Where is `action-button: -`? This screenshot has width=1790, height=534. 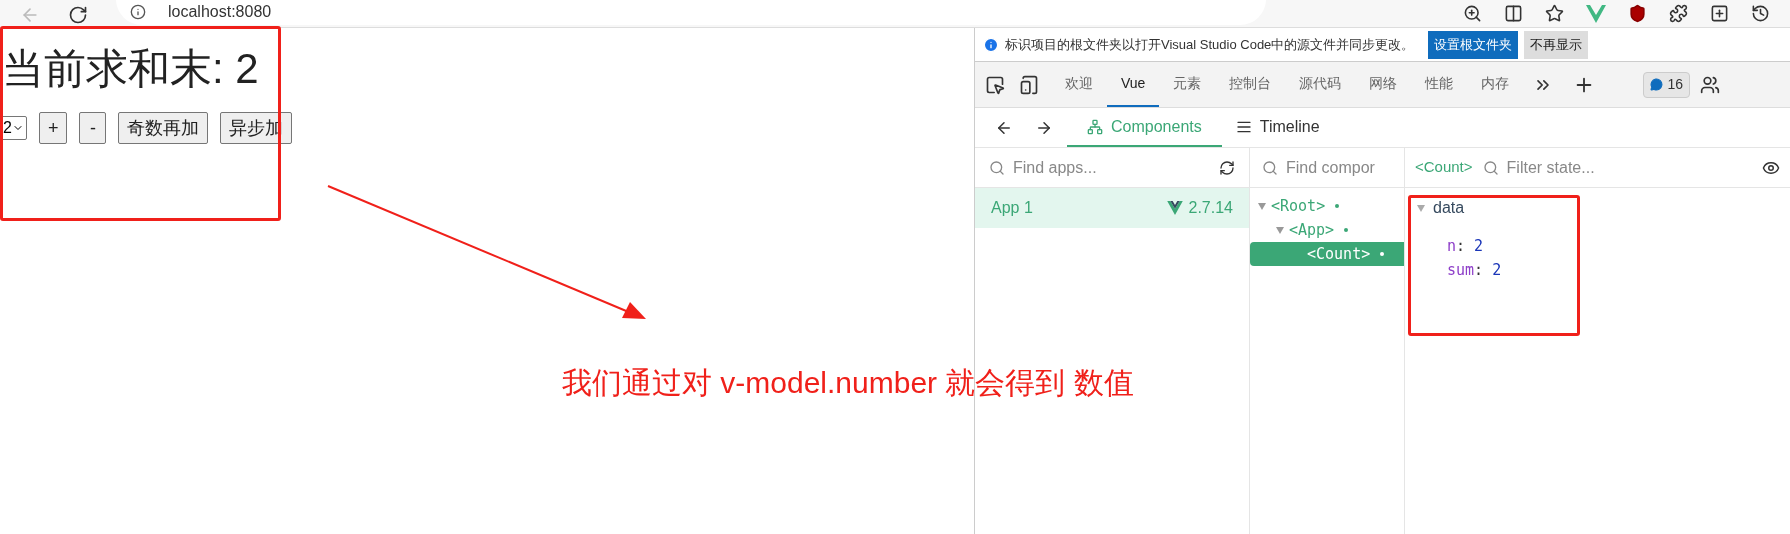 action-button: - is located at coordinates (93, 128).